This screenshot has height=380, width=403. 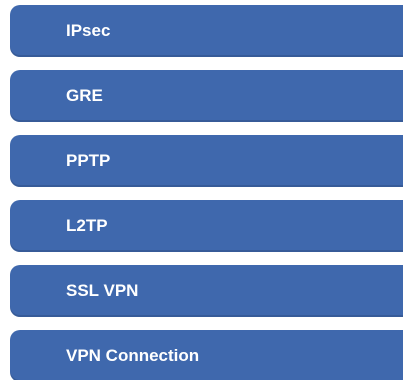 What do you see at coordinates (88, 160) in the screenshot?
I see `menu-item-label: PPTP` at bounding box center [88, 160].